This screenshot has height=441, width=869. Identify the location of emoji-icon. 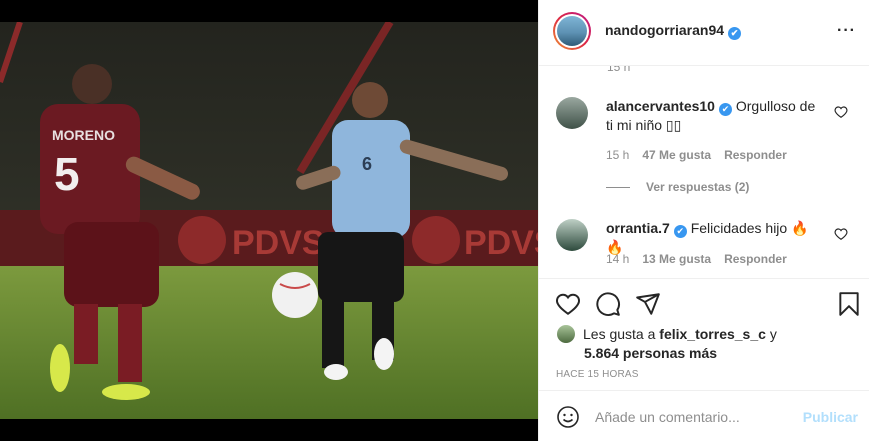
(568, 417).